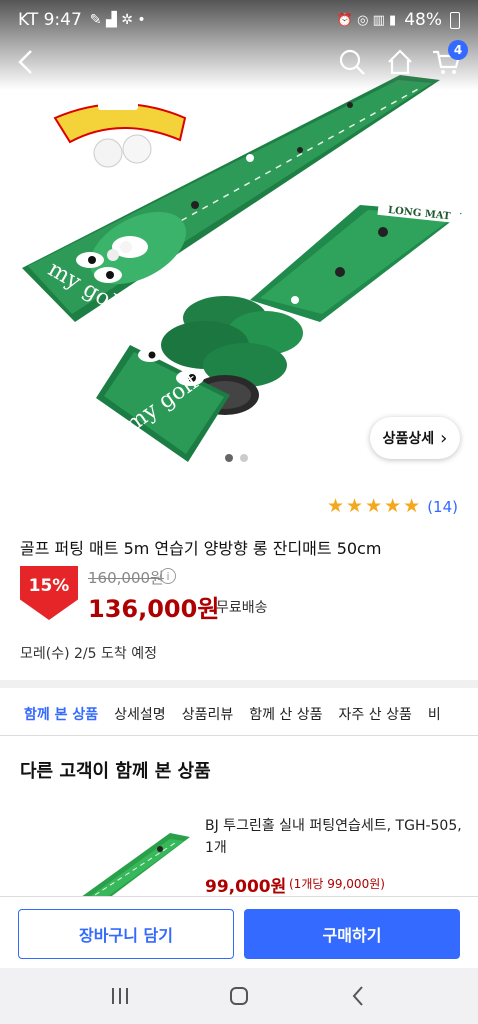  I want to click on recommended-item-price: 99,000원, so click(246, 887).